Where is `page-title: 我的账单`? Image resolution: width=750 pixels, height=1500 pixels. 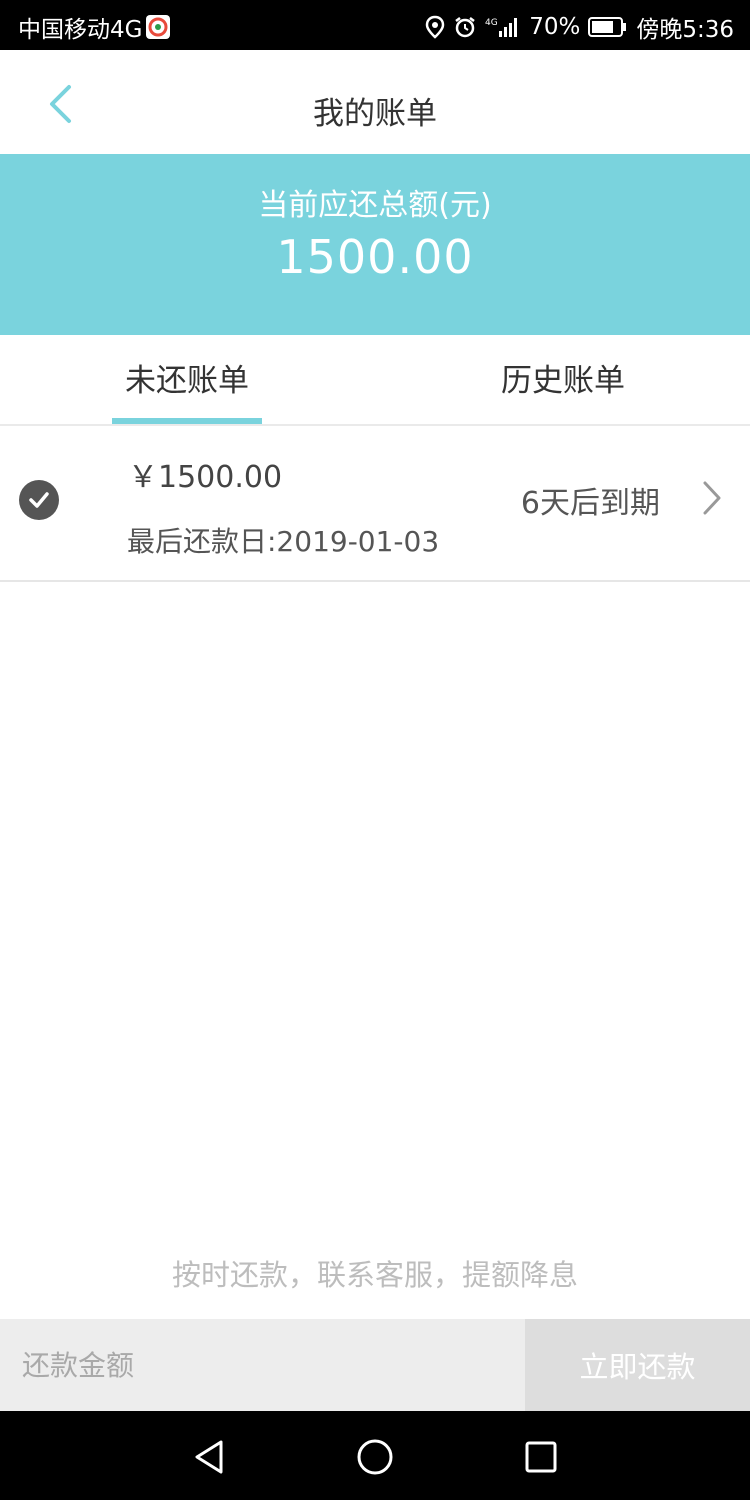 page-title: 我的账单 is located at coordinates (375, 114).